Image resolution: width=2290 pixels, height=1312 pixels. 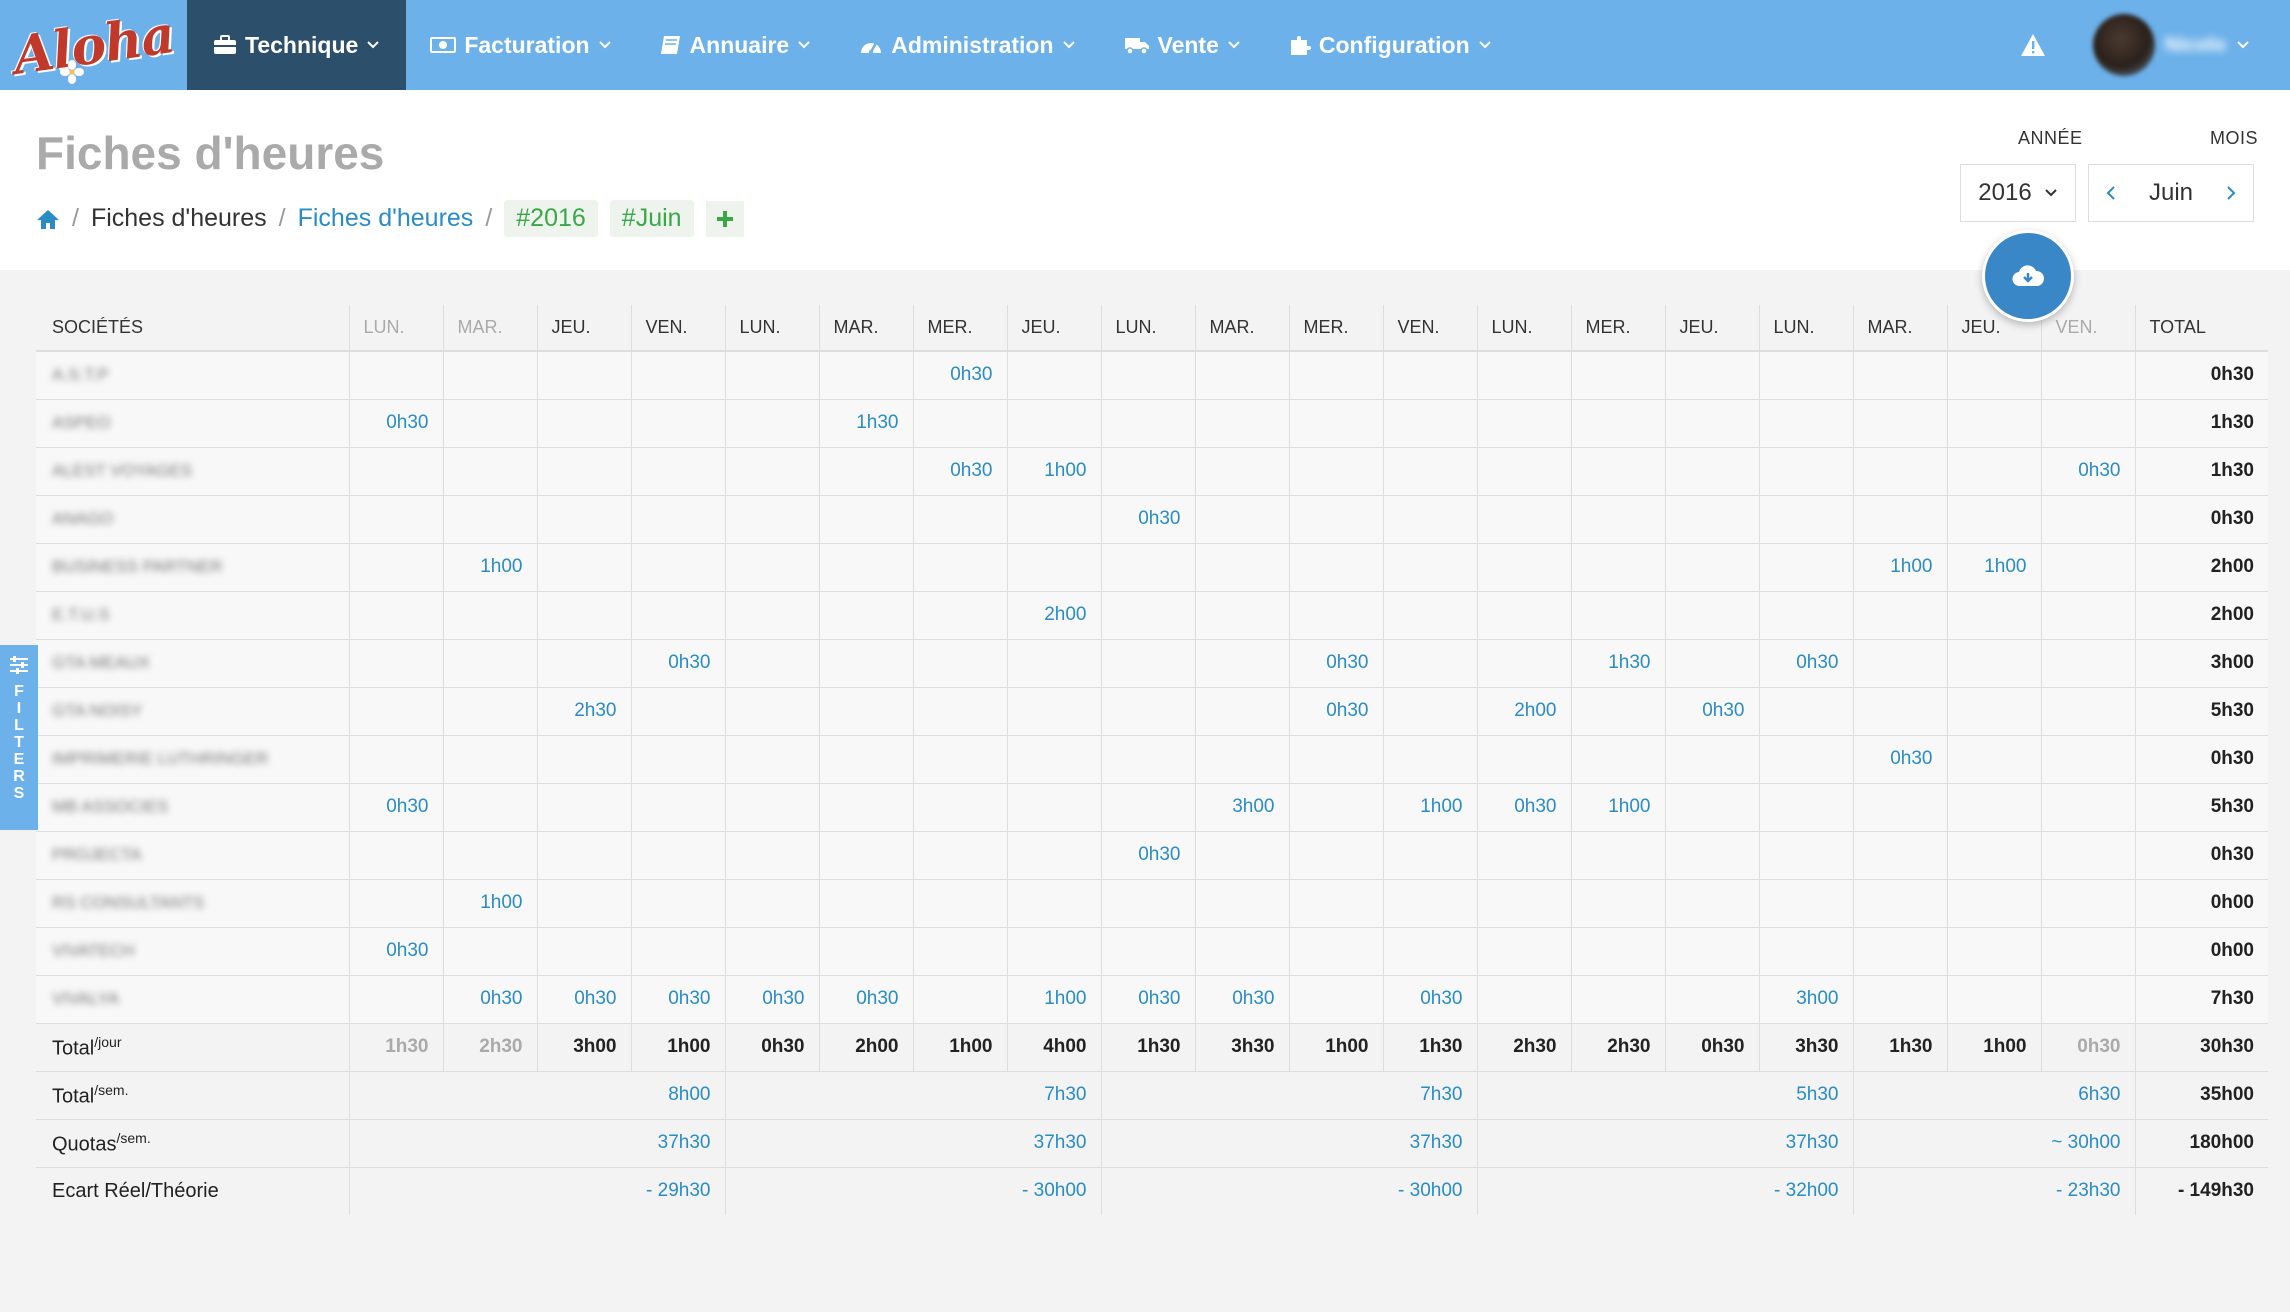 What do you see at coordinates (192, 422) in the screenshot?
I see `company-name-cell: ASPEO` at bounding box center [192, 422].